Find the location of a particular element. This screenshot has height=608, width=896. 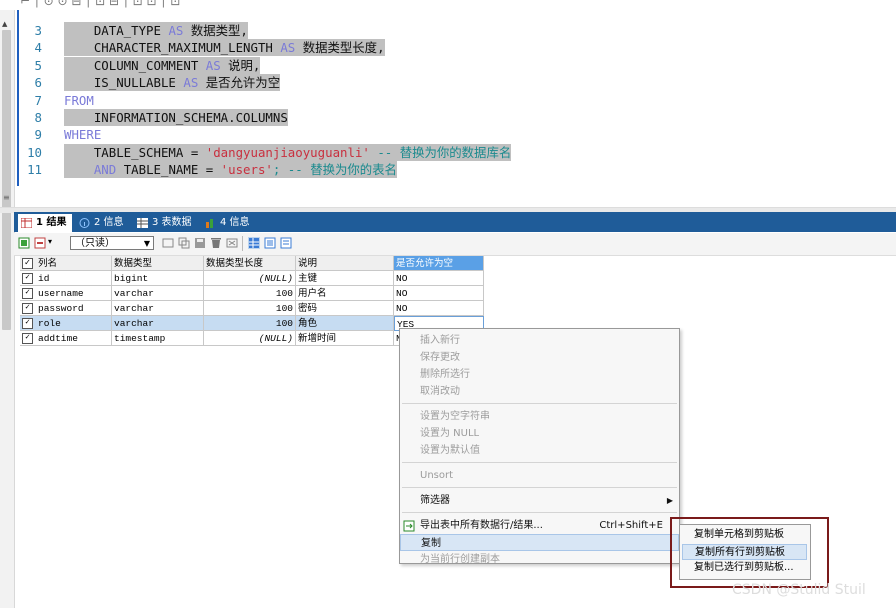

menu-item: 筛选器 ▶ is located at coordinates (539, 500).